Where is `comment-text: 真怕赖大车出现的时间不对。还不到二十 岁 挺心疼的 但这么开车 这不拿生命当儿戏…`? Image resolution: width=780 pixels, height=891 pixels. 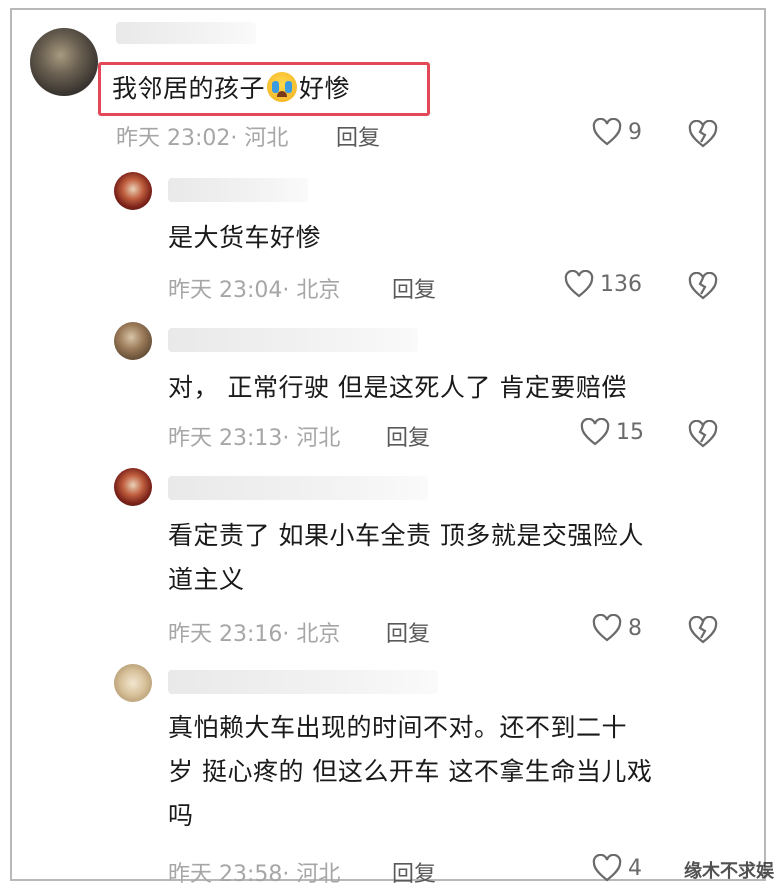 comment-text: 真怕赖大车出现的时间不对。还不到二十 岁 挺心疼的 但这么开车 这不拿生命当儿戏… is located at coordinates (410, 772).